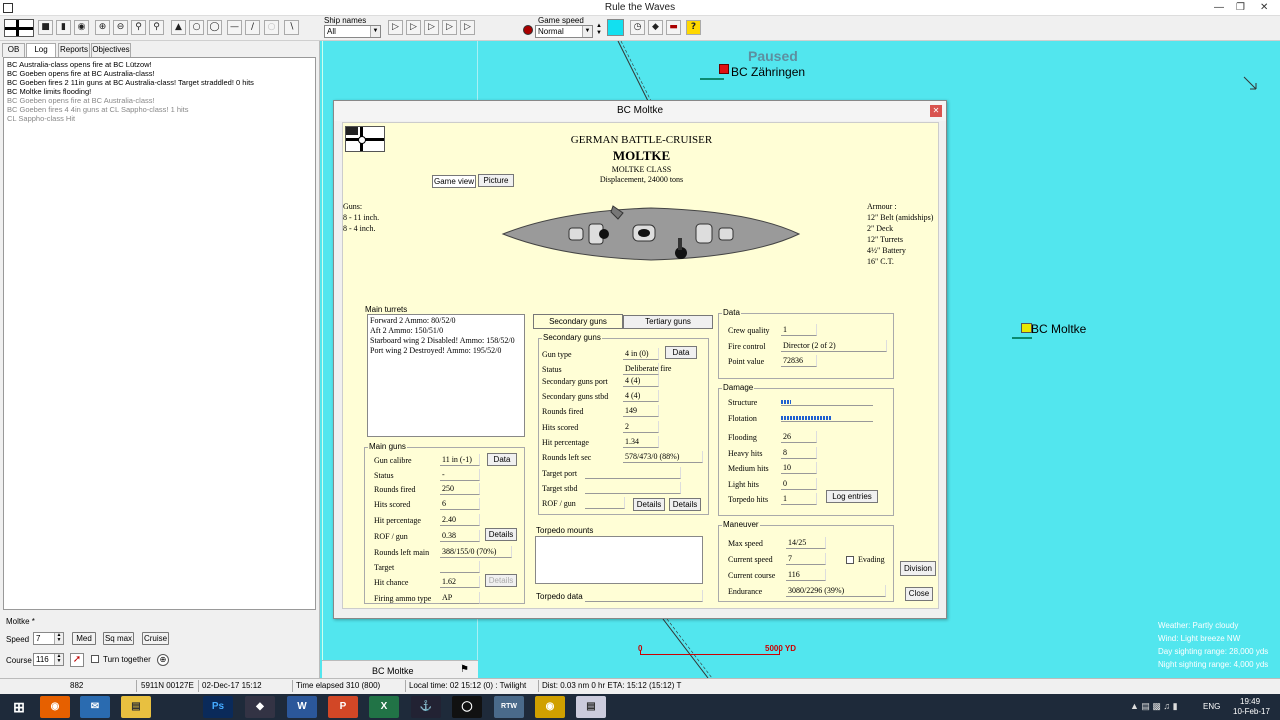  I want to click on tab-game-view: Game view, so click(454, 181).